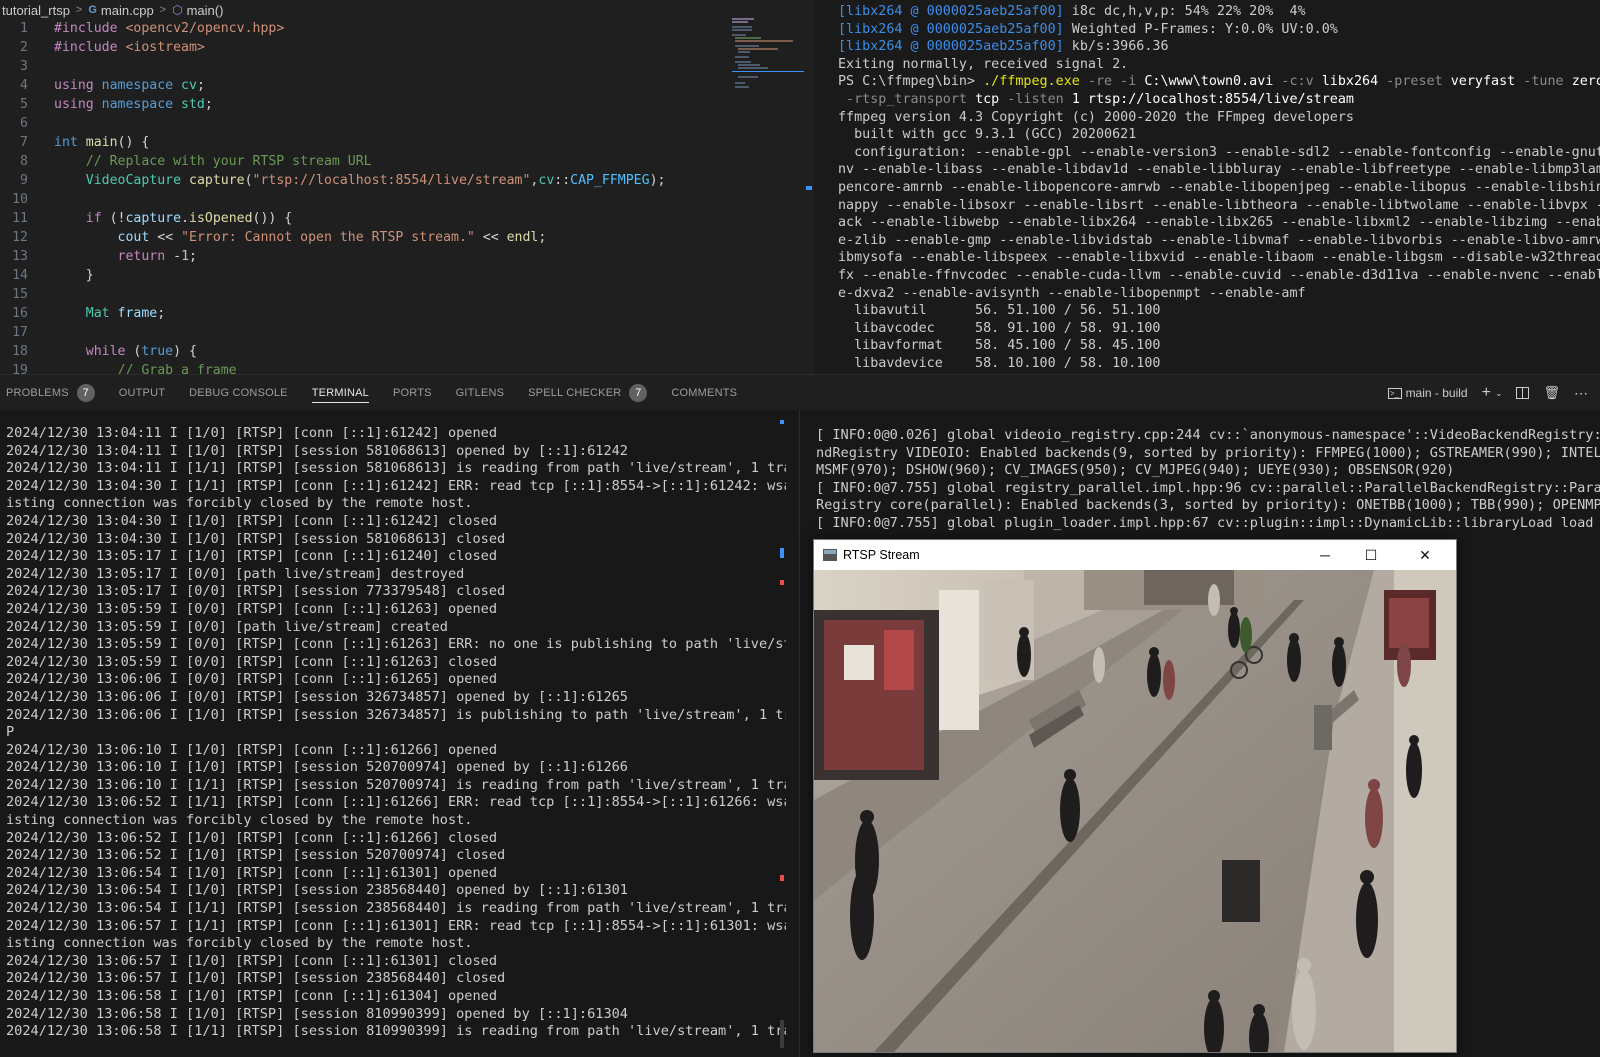 Image resolution: width=1600 pixels, height=1057 pixels. What do you see at coordinates (50, 393) in the screenshot?
I see `tab-problems: PROBLEMS 7` at bounding box center [50, 393].